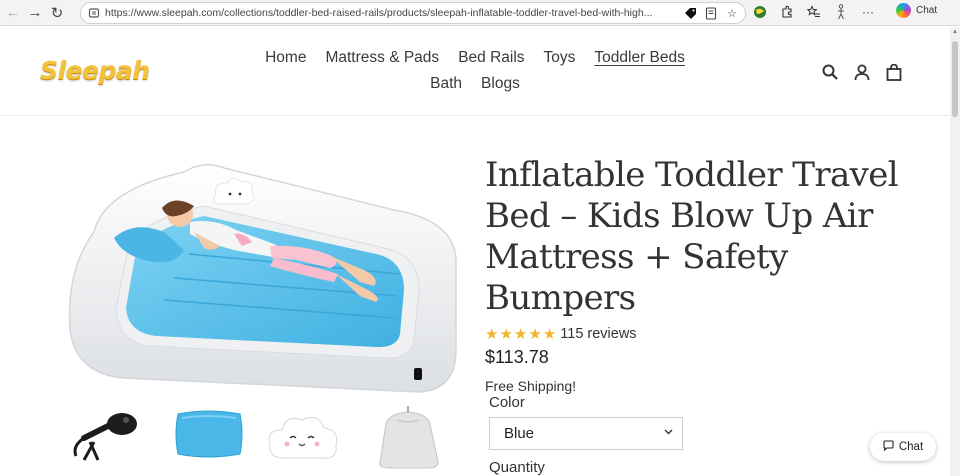 The width and height of the screenshot is (960, 476). Describe the element at coordinates (57, 13) in the screenshot. I see `reload-icon: ↻` at that location.